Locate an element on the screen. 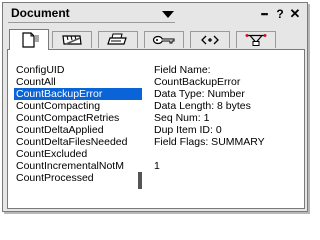  seq-num-text: Seq Num: 1 is located at coordinates (182, 118).